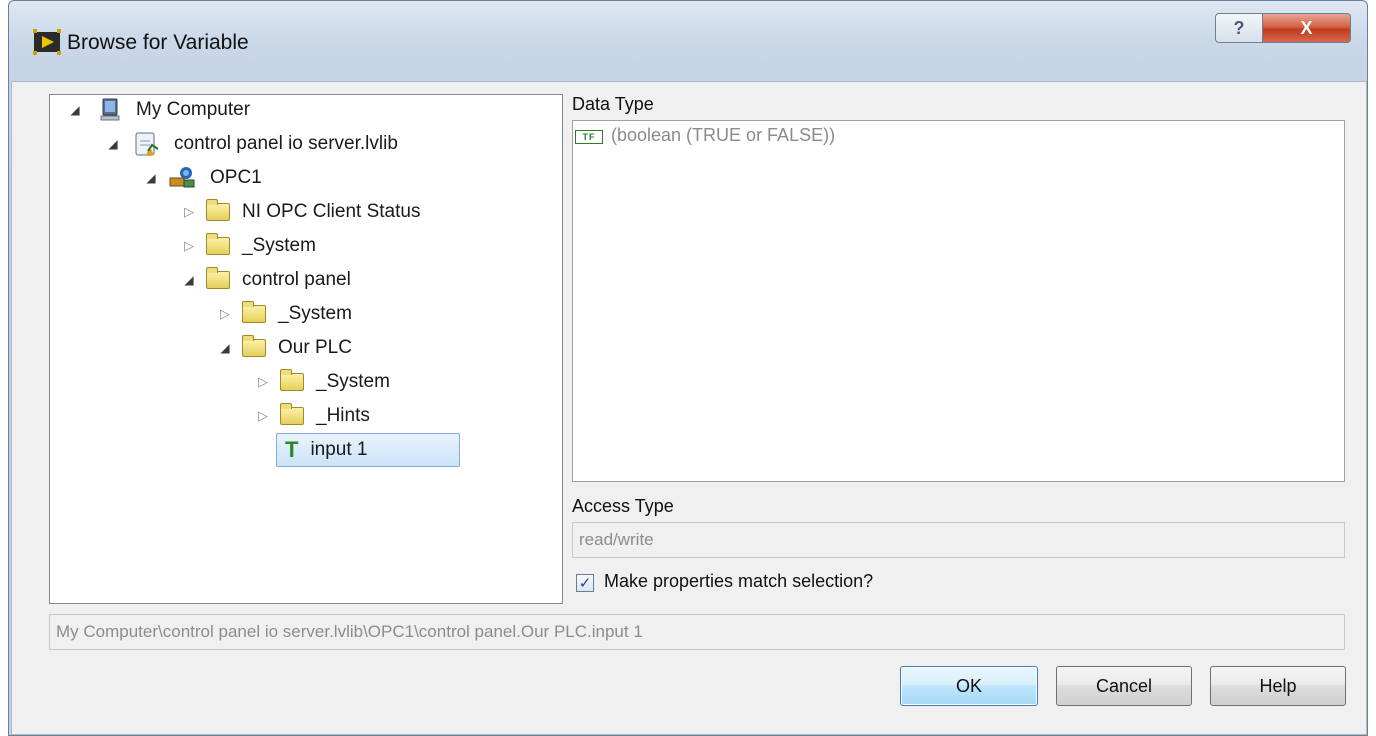 The height and width of the screenshot is (736, 1376). I want to click on computer-icon, so click(111, 110).